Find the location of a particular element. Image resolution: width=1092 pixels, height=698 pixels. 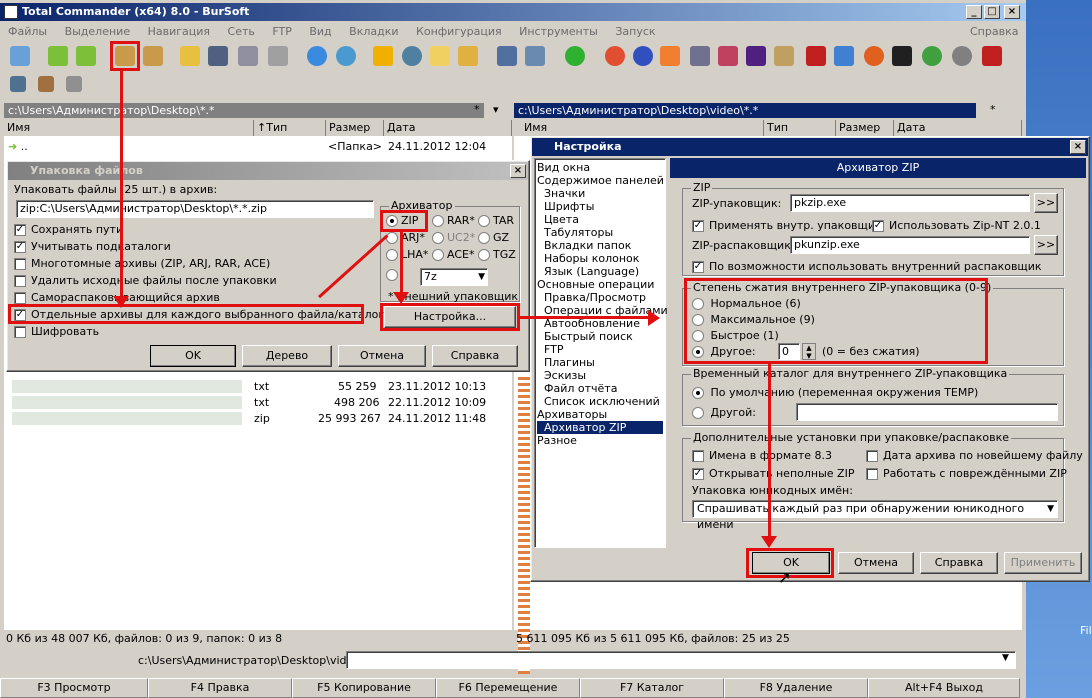

mail-icon is located at coordinates (784, 56).